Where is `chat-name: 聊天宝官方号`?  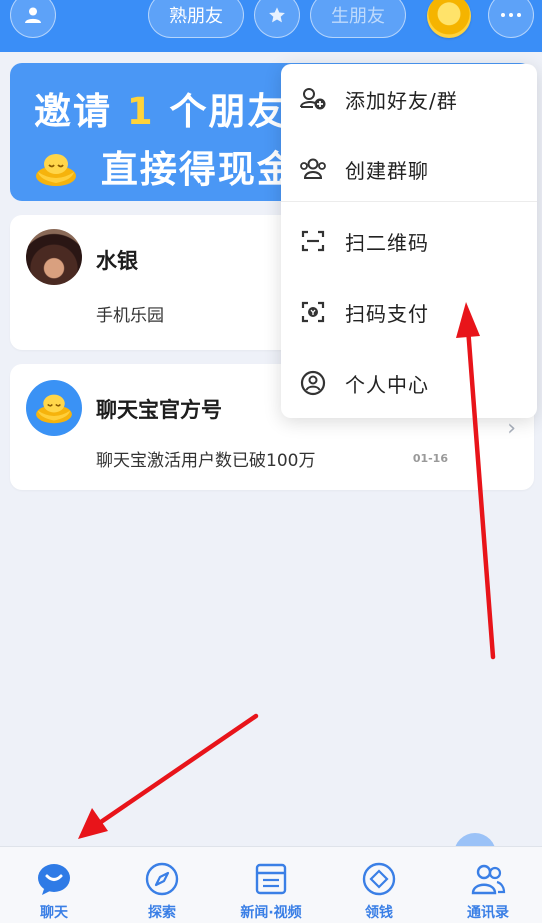
chat-name: 聊天宝官方号 is located at coordinates (159, 410).